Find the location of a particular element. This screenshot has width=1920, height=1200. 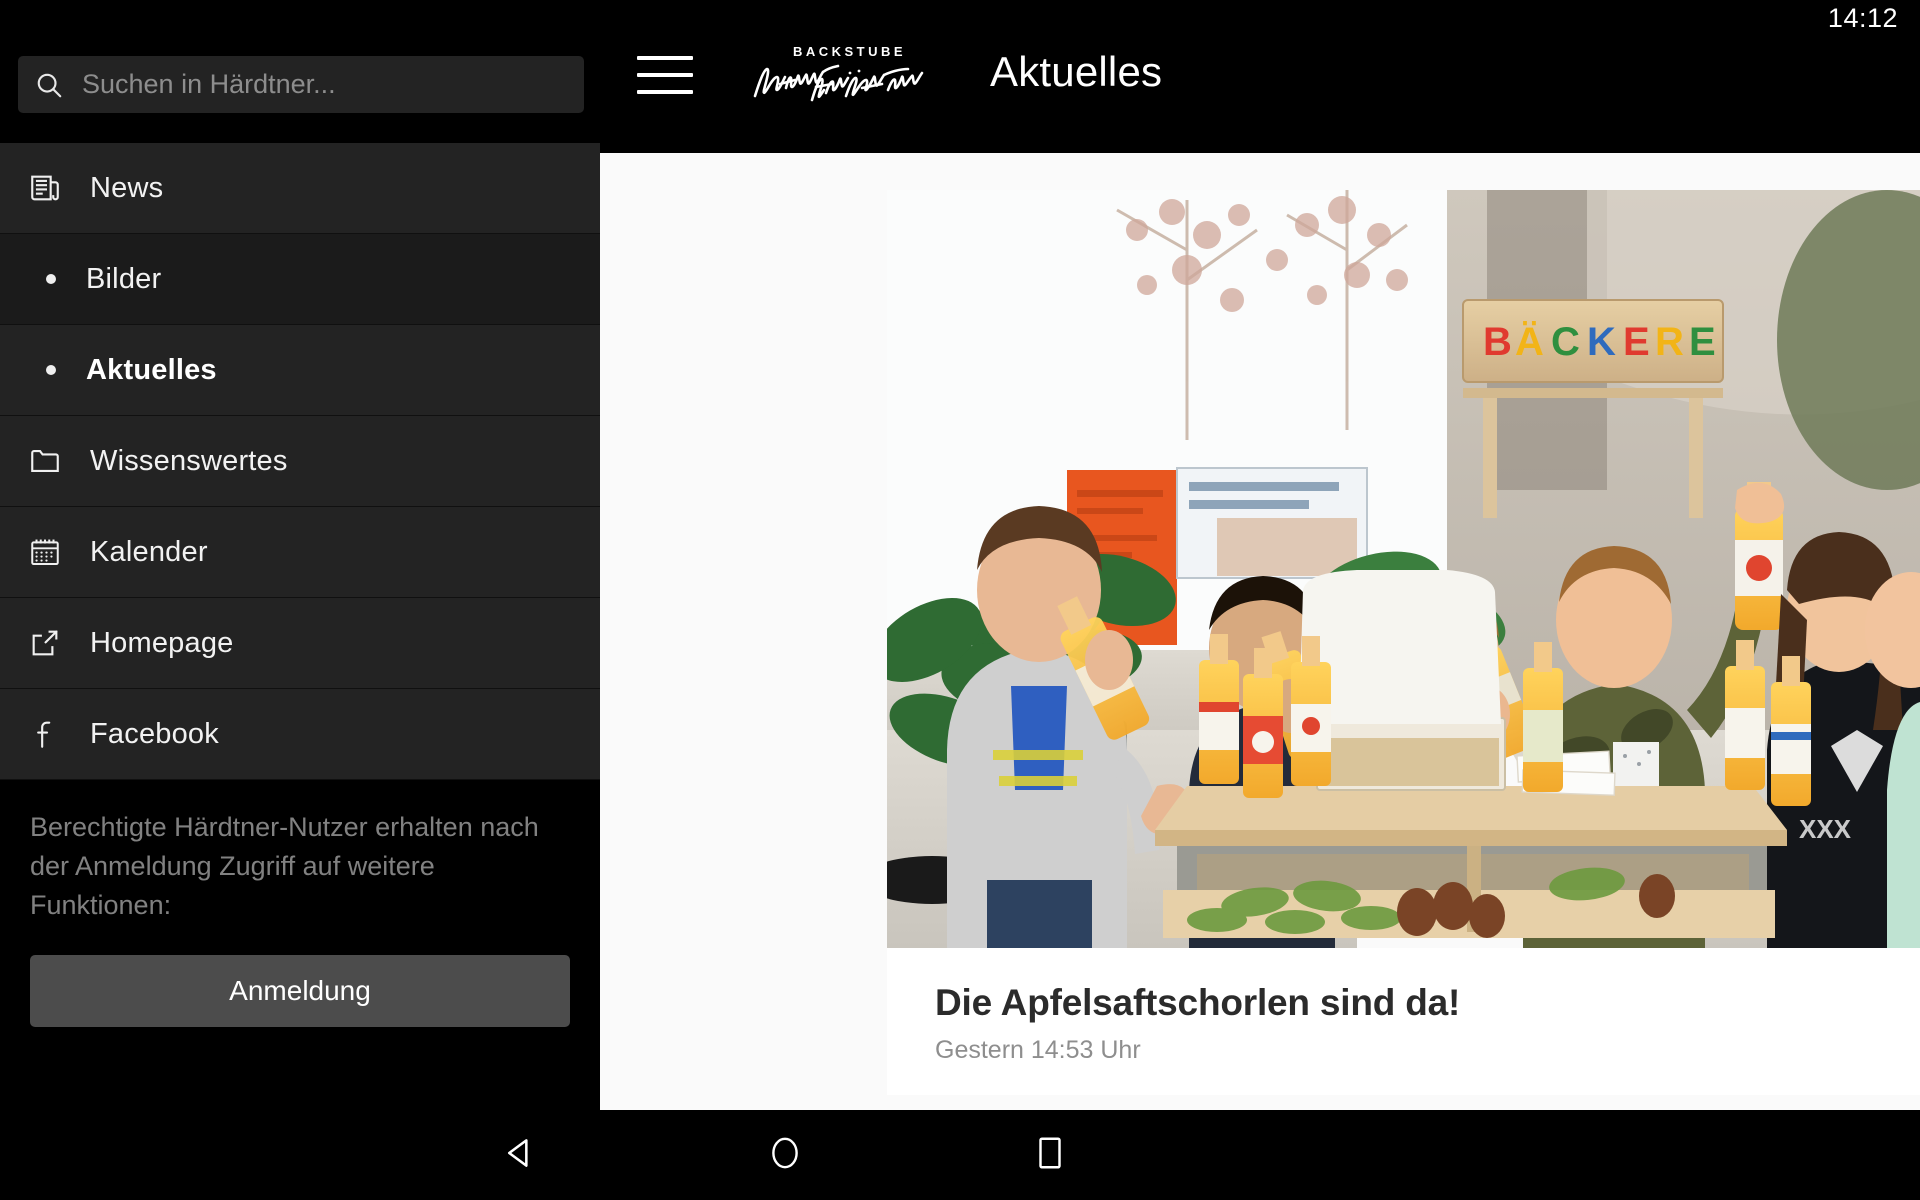

hamburger-icon is located at coordinates (665, 77).